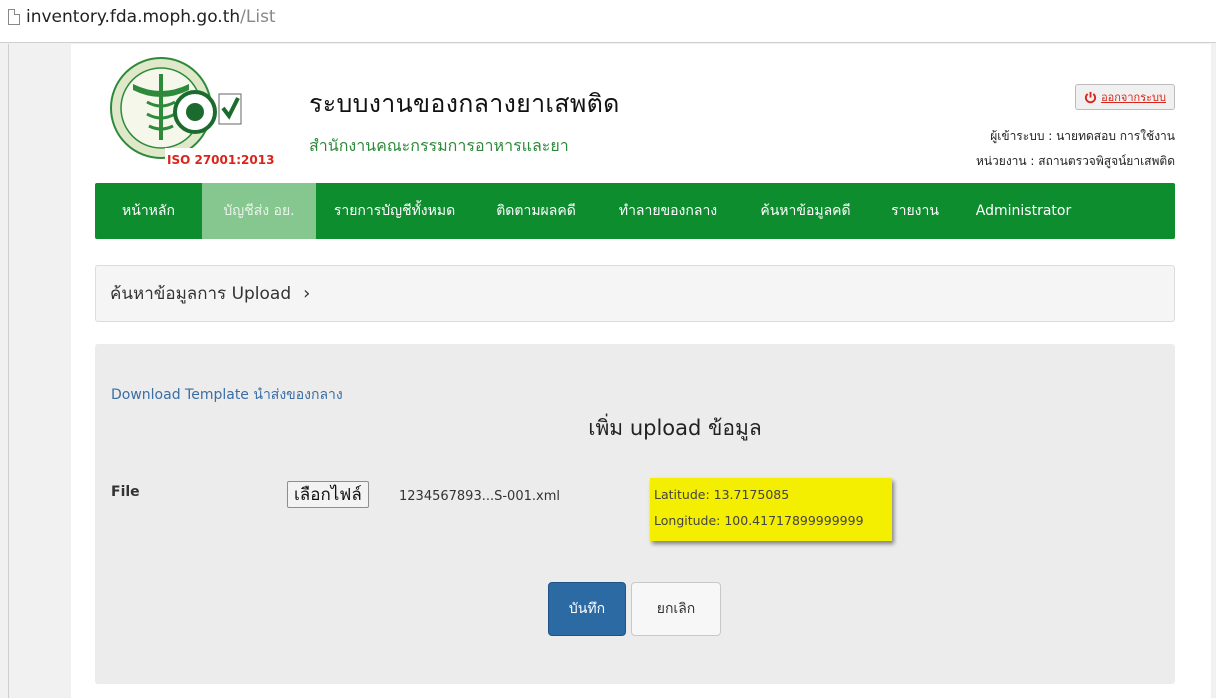 This screenshot has height=698, width=1216. What do you see at coordinates (587, 609) in the screenshot?
I see `save-button: บันทึก` at bounding box center [587, 609].